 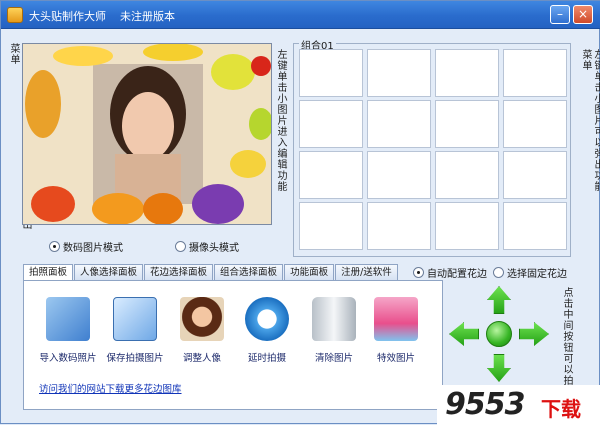 What do you see at coordinates (110, 388) in the screenshot?
I see `download-link: 访问我们的网站下载更多花边图库` at bounding box center [110, 388].